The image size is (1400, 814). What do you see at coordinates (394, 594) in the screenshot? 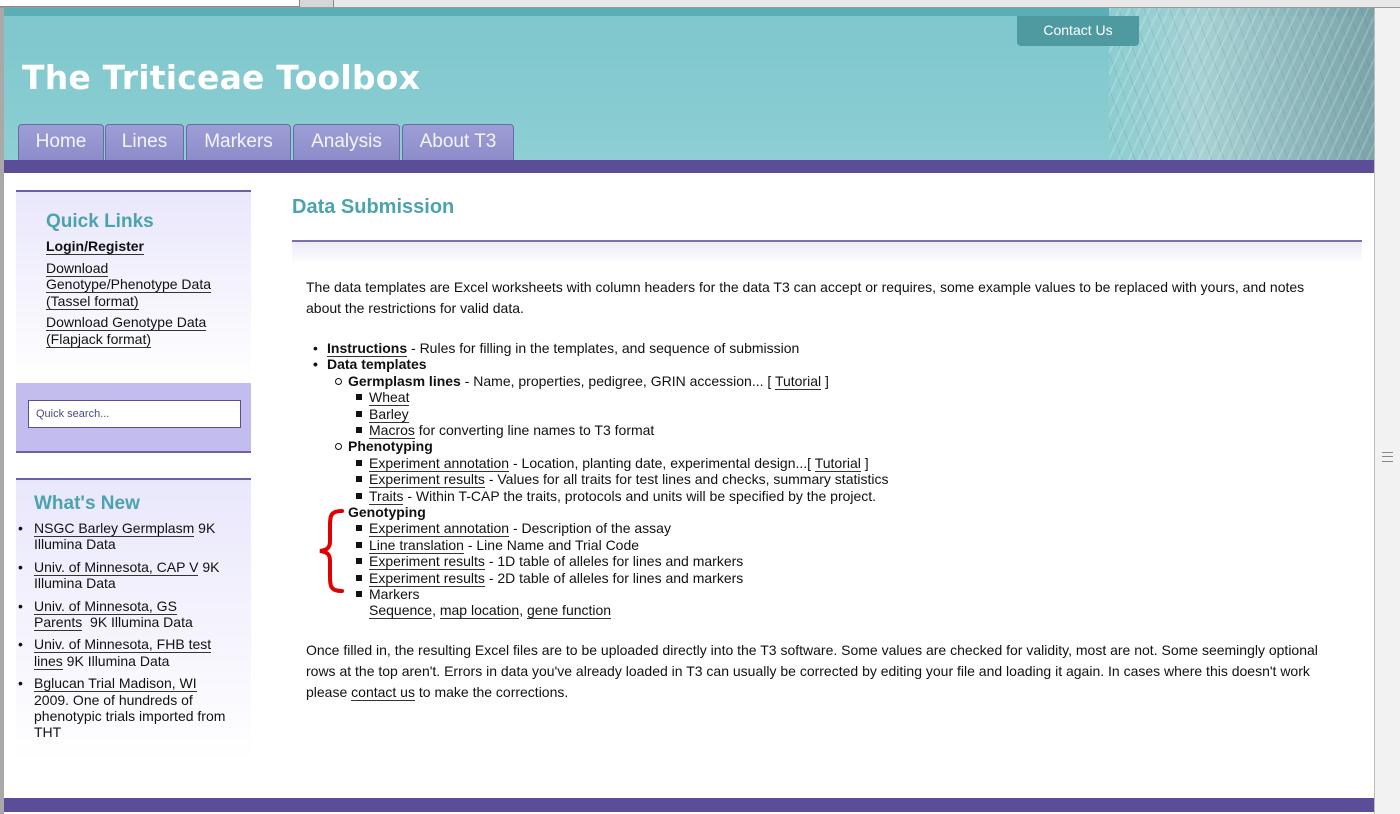
I see `markers-label: Markers` at bounding box center [394, 594].